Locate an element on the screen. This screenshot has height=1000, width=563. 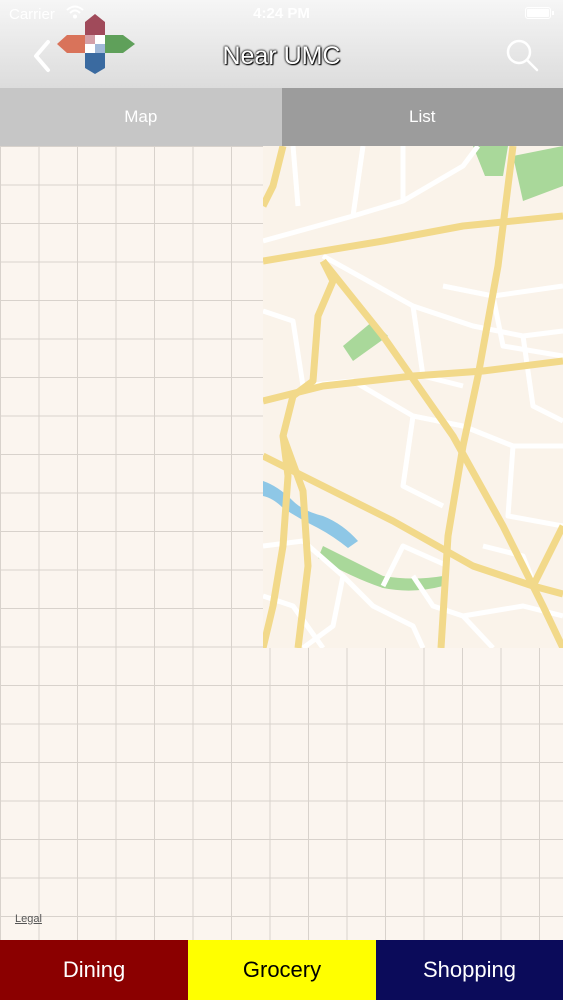
map-legal-link: Legal is located at coordinates (28, 919).